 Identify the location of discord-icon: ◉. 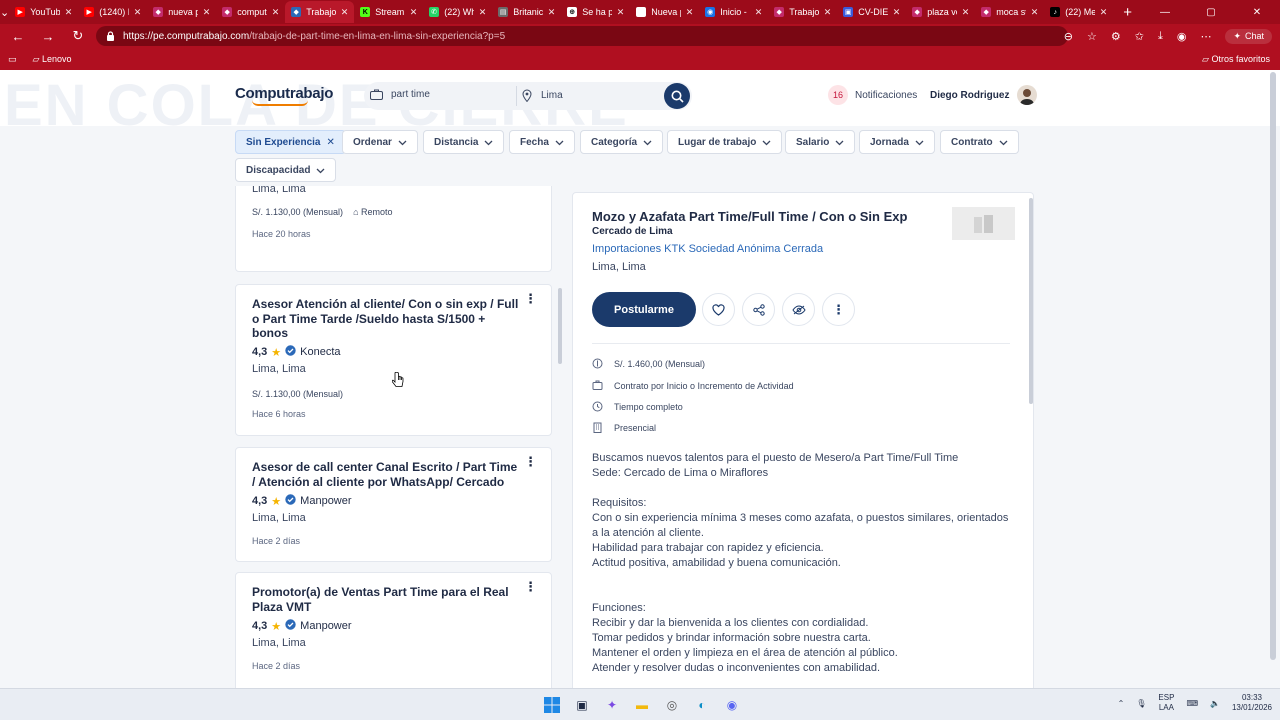
(732, 705).